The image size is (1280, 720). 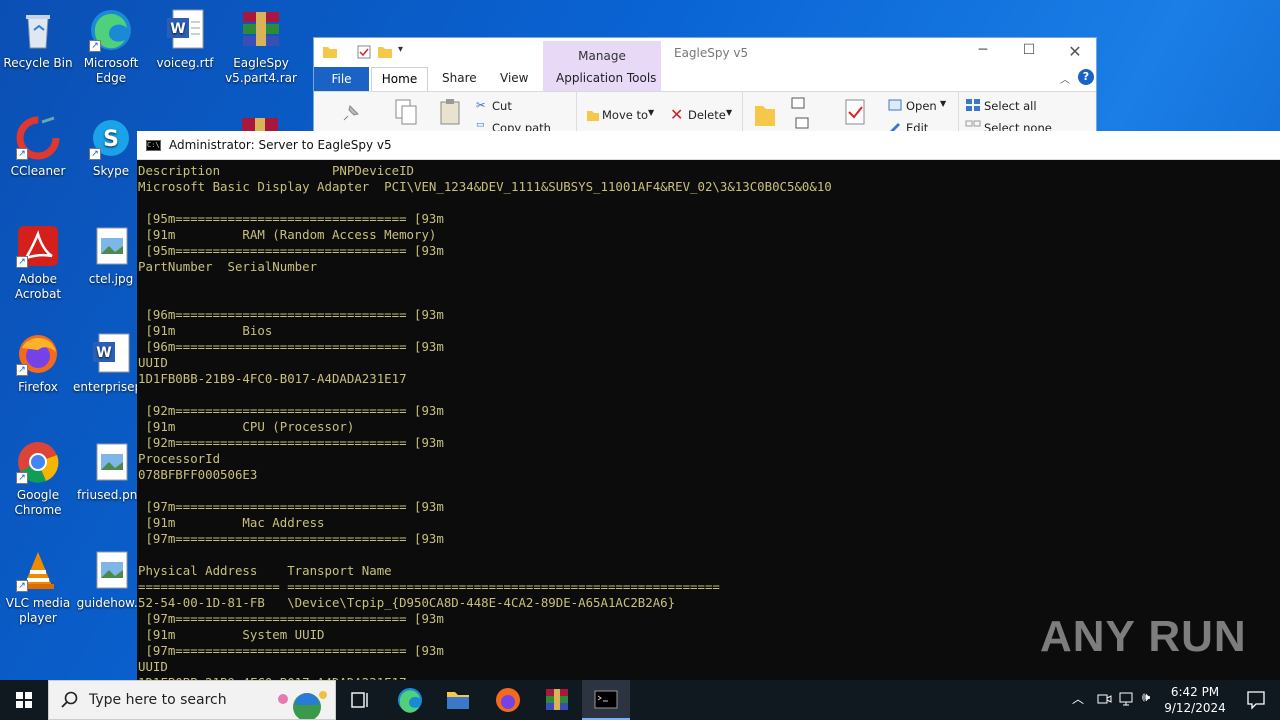 I want to click on cmd-titlebar: C:\ Administrator: Server to EagleSpy v5, so click(x=708, y=145).